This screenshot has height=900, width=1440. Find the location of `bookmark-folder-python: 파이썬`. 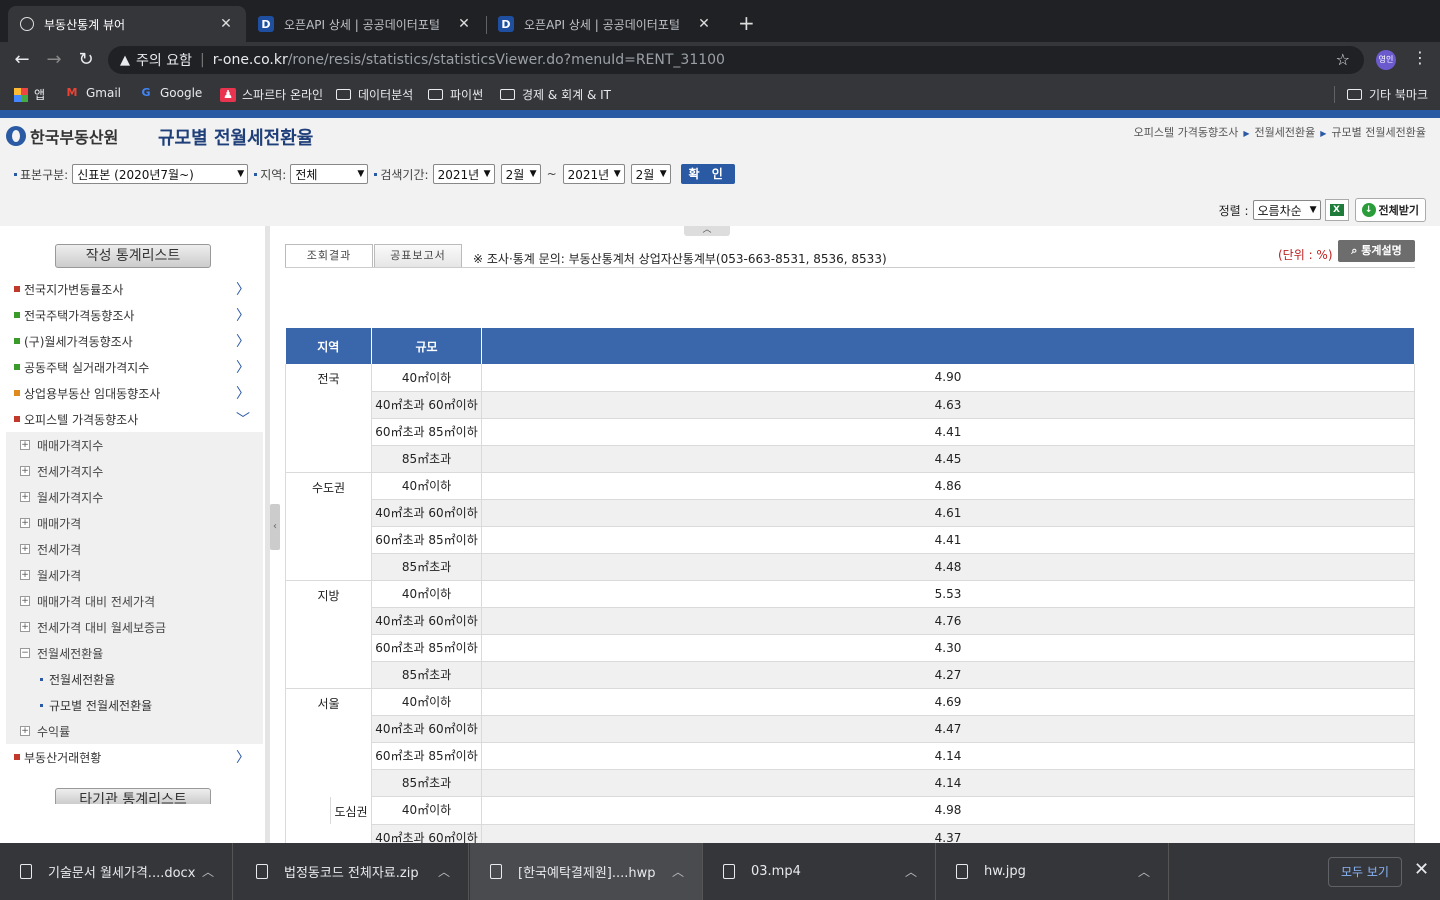

bookmark-folder-python: 파이썬 is located at coordinates (455, 94).